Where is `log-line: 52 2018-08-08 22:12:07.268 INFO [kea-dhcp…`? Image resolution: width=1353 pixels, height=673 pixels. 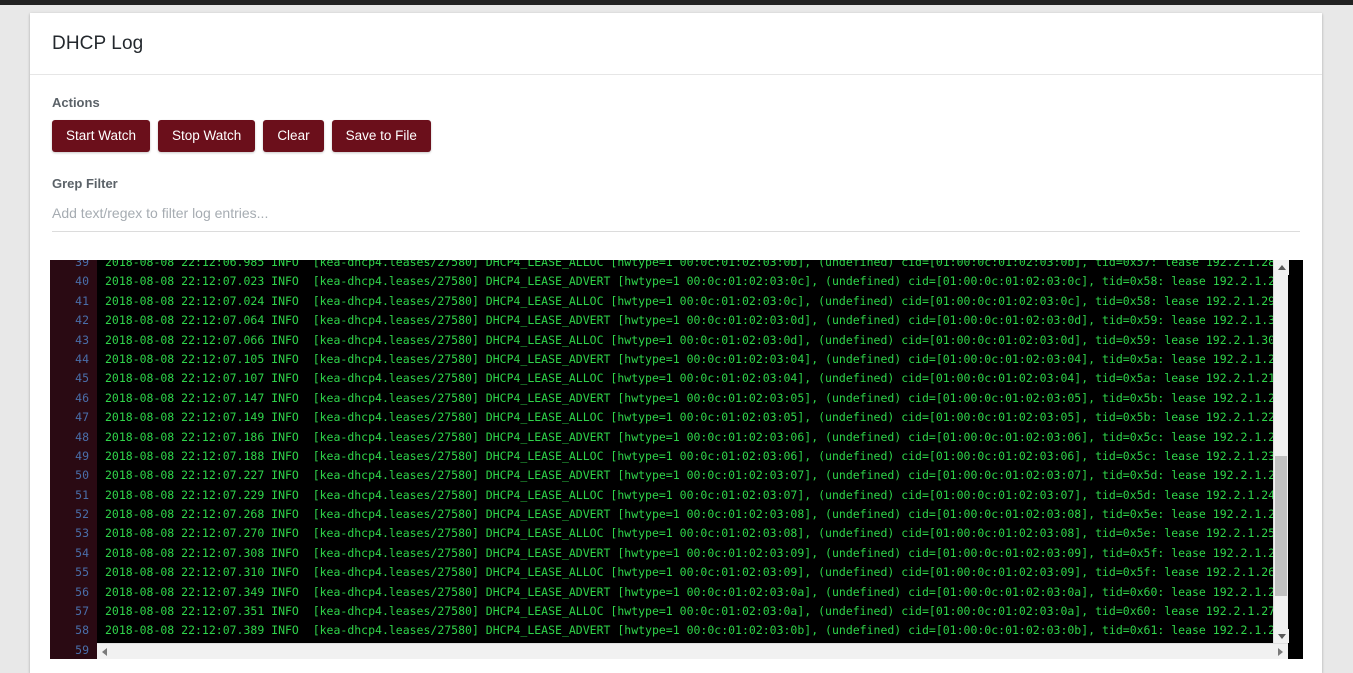
log-line: 52 2018-08-08 22:12:07.268 INFO [kea-dhcp… is located at coordinates (669, 515).